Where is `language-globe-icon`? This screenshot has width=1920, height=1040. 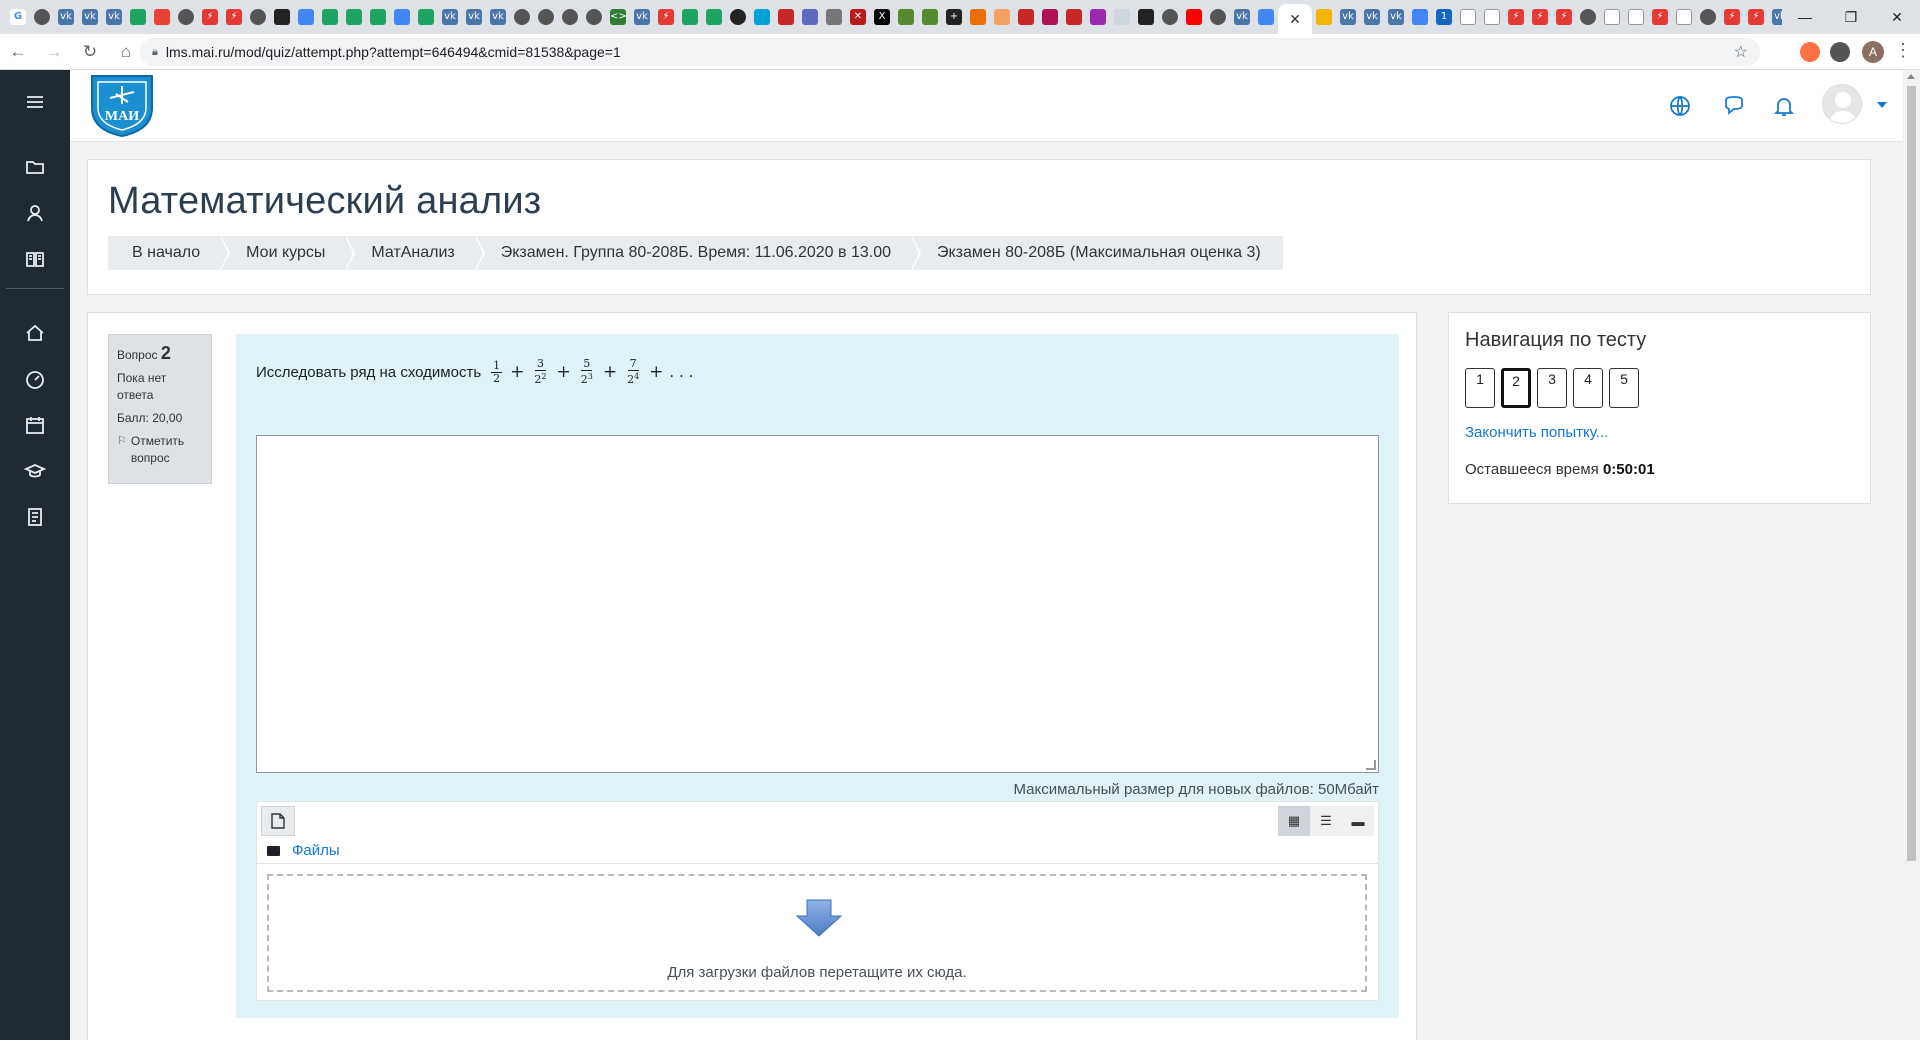 language-globe-icon is located at coordinates (1680, 106).